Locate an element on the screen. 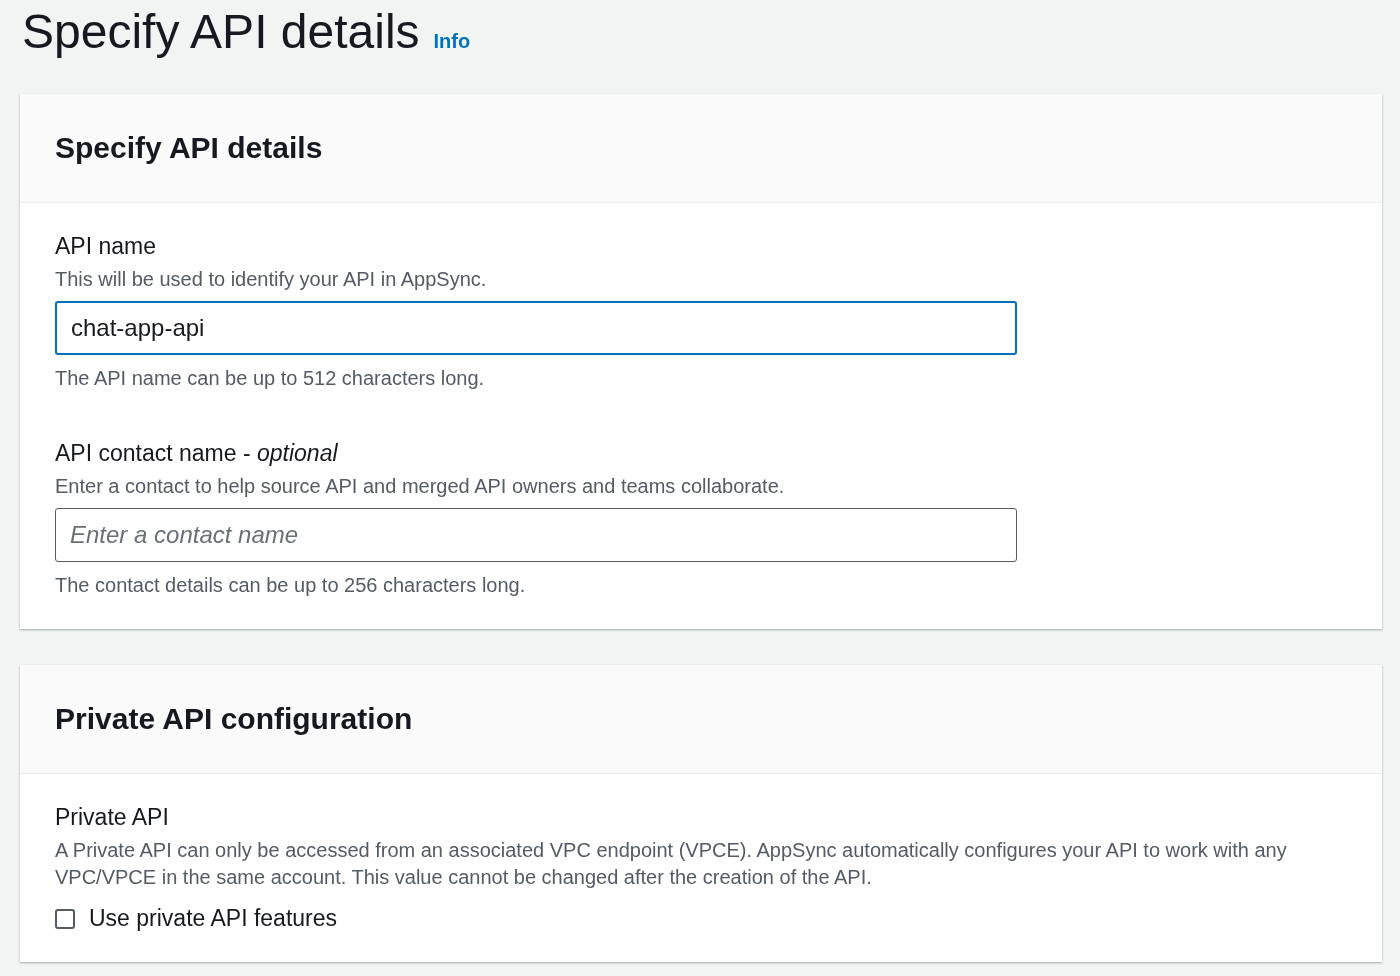 The image size is (1400, 976). checkbox-label: Use private API features is located at coordinates (213, 918).